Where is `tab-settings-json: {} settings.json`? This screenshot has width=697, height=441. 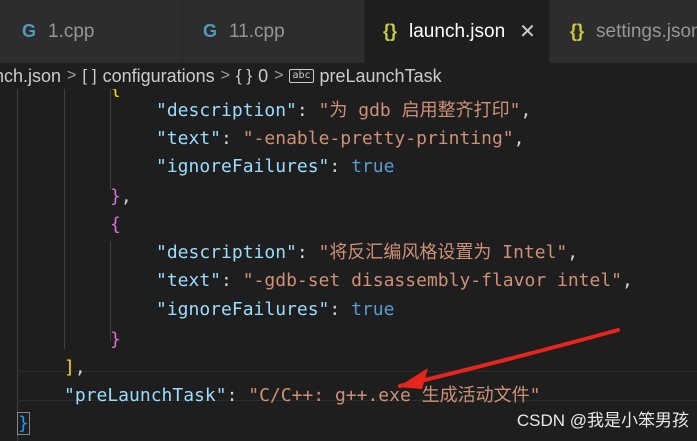 tab-settings-json: {} settings.json is located at coordinates (623, 31).